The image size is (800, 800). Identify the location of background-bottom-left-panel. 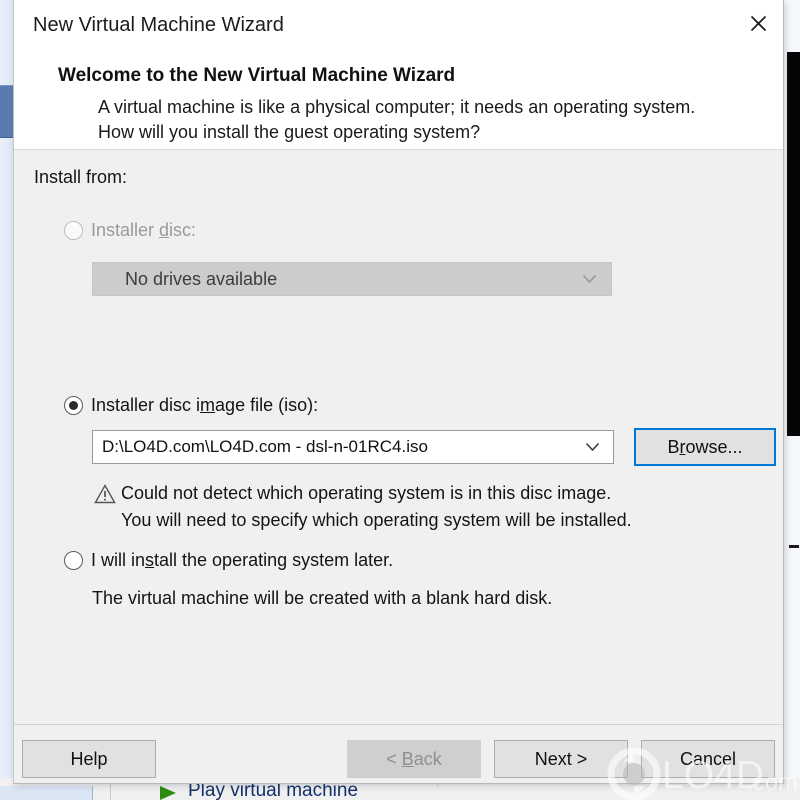
(46, 793).